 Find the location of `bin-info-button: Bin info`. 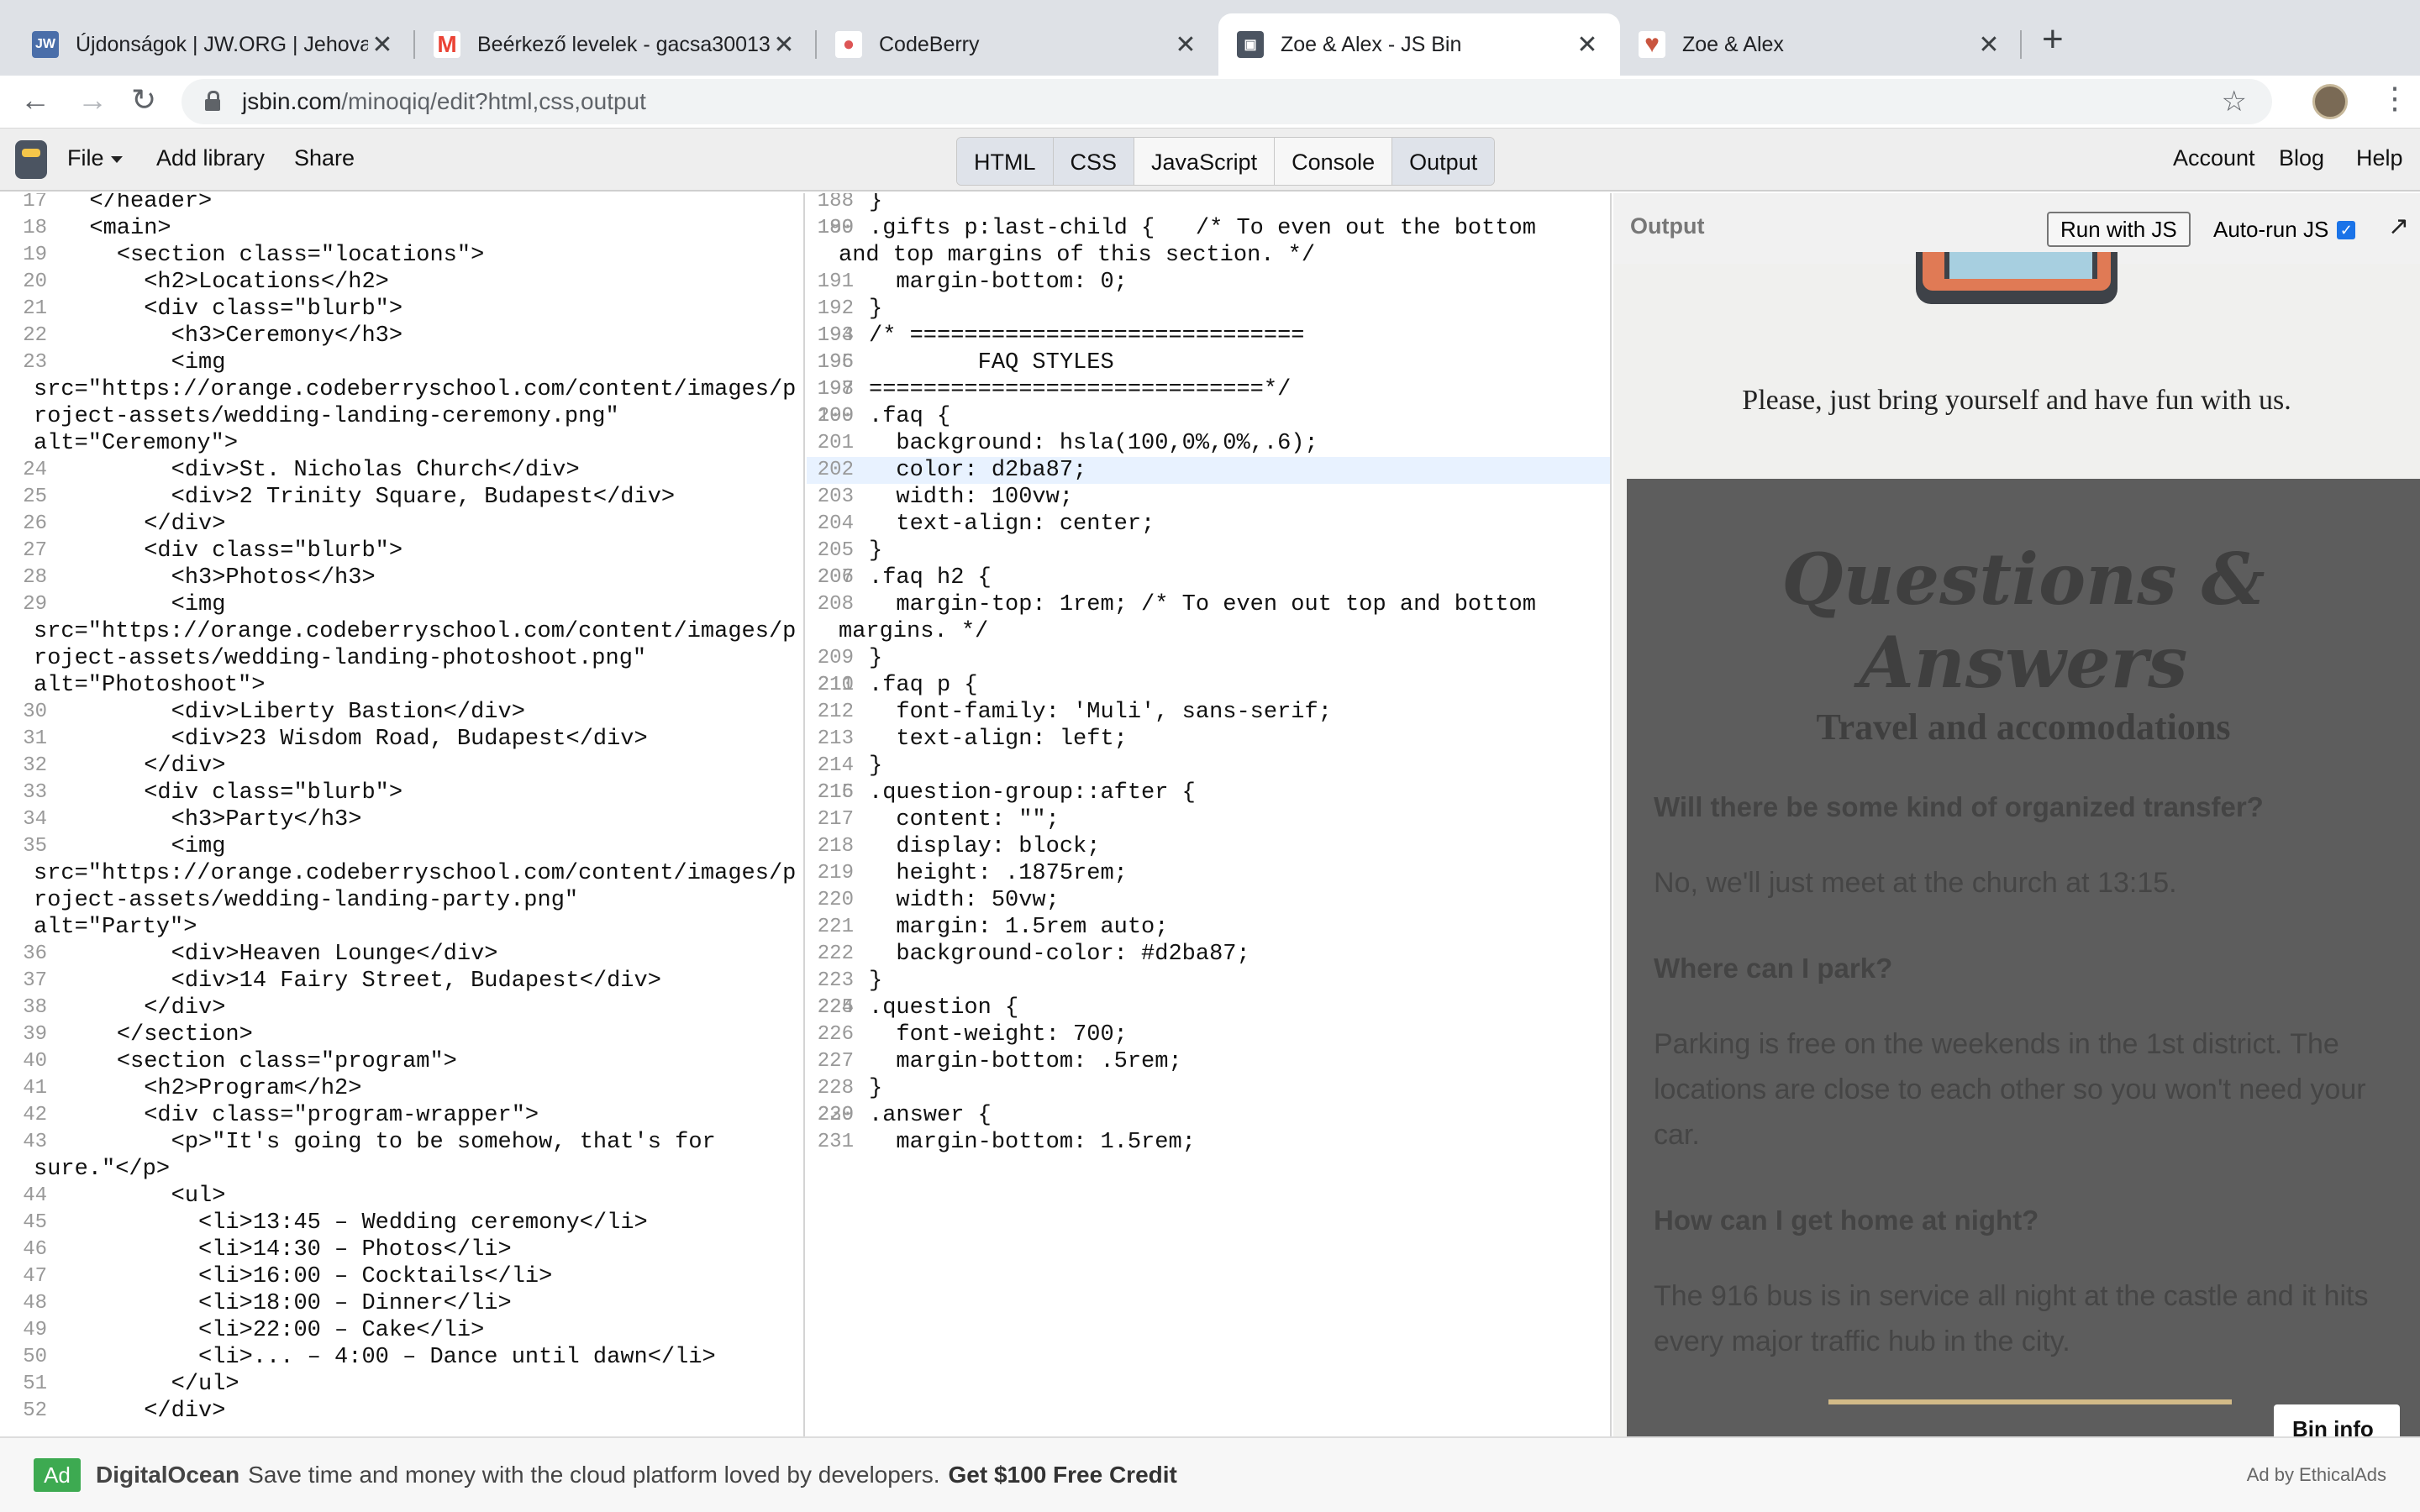

bin-info-button: Bin info is located at coordinates (2337, 1420).